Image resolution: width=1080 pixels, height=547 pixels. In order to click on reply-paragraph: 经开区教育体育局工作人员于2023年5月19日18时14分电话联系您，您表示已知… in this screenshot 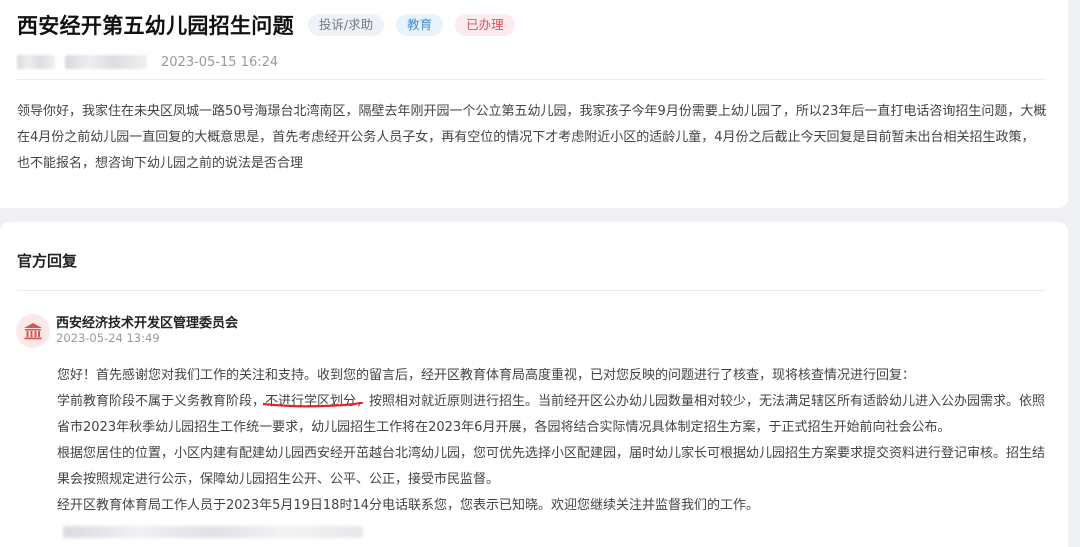, I will do `click(554, 519)`.